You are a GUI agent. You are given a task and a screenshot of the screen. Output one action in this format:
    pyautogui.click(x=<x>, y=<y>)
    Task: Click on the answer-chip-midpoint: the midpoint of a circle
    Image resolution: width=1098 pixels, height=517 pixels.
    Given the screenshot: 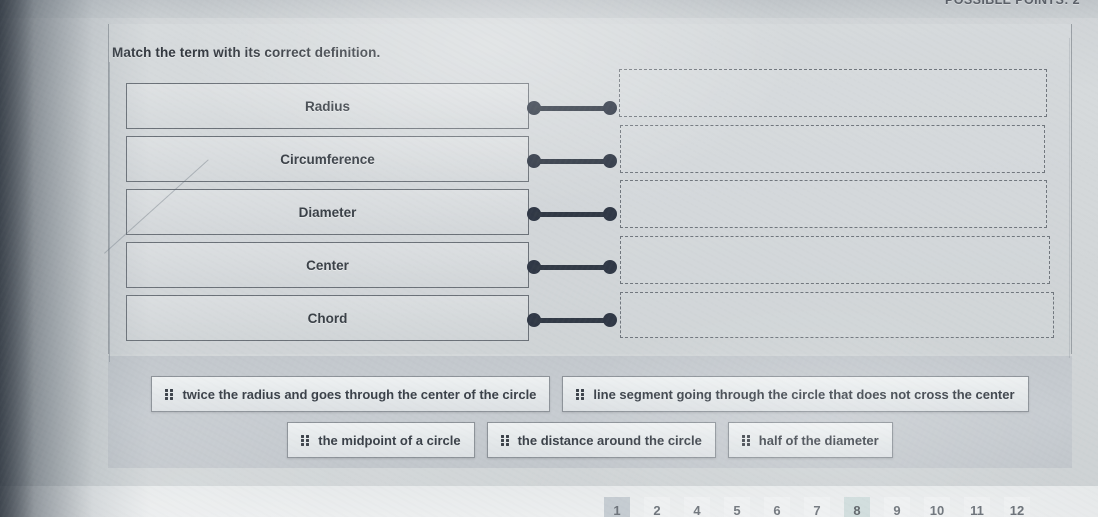 What is the action you would take?
    pyautogui.click(x=381, y=440)
    